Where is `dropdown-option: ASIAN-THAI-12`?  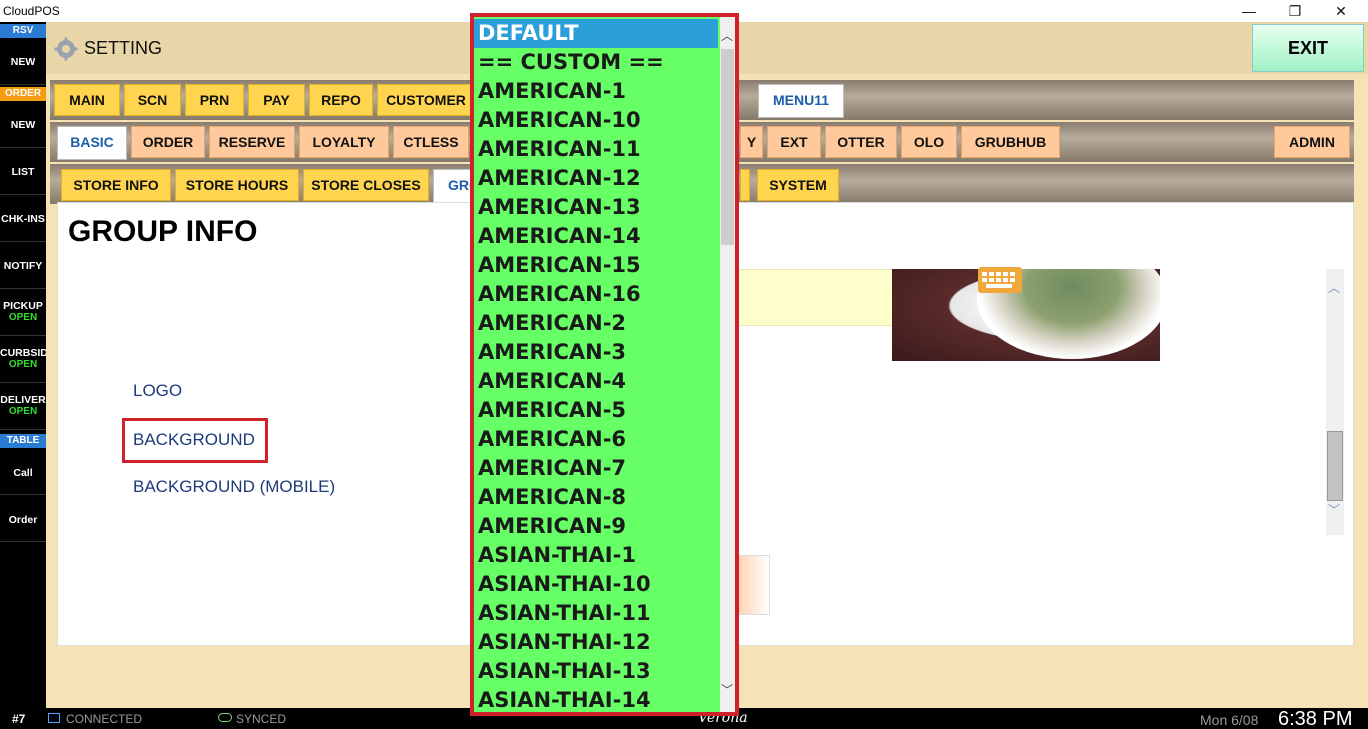
dropdown-option: ASIAN-THAI-12 is located at coordinates (596, 642).